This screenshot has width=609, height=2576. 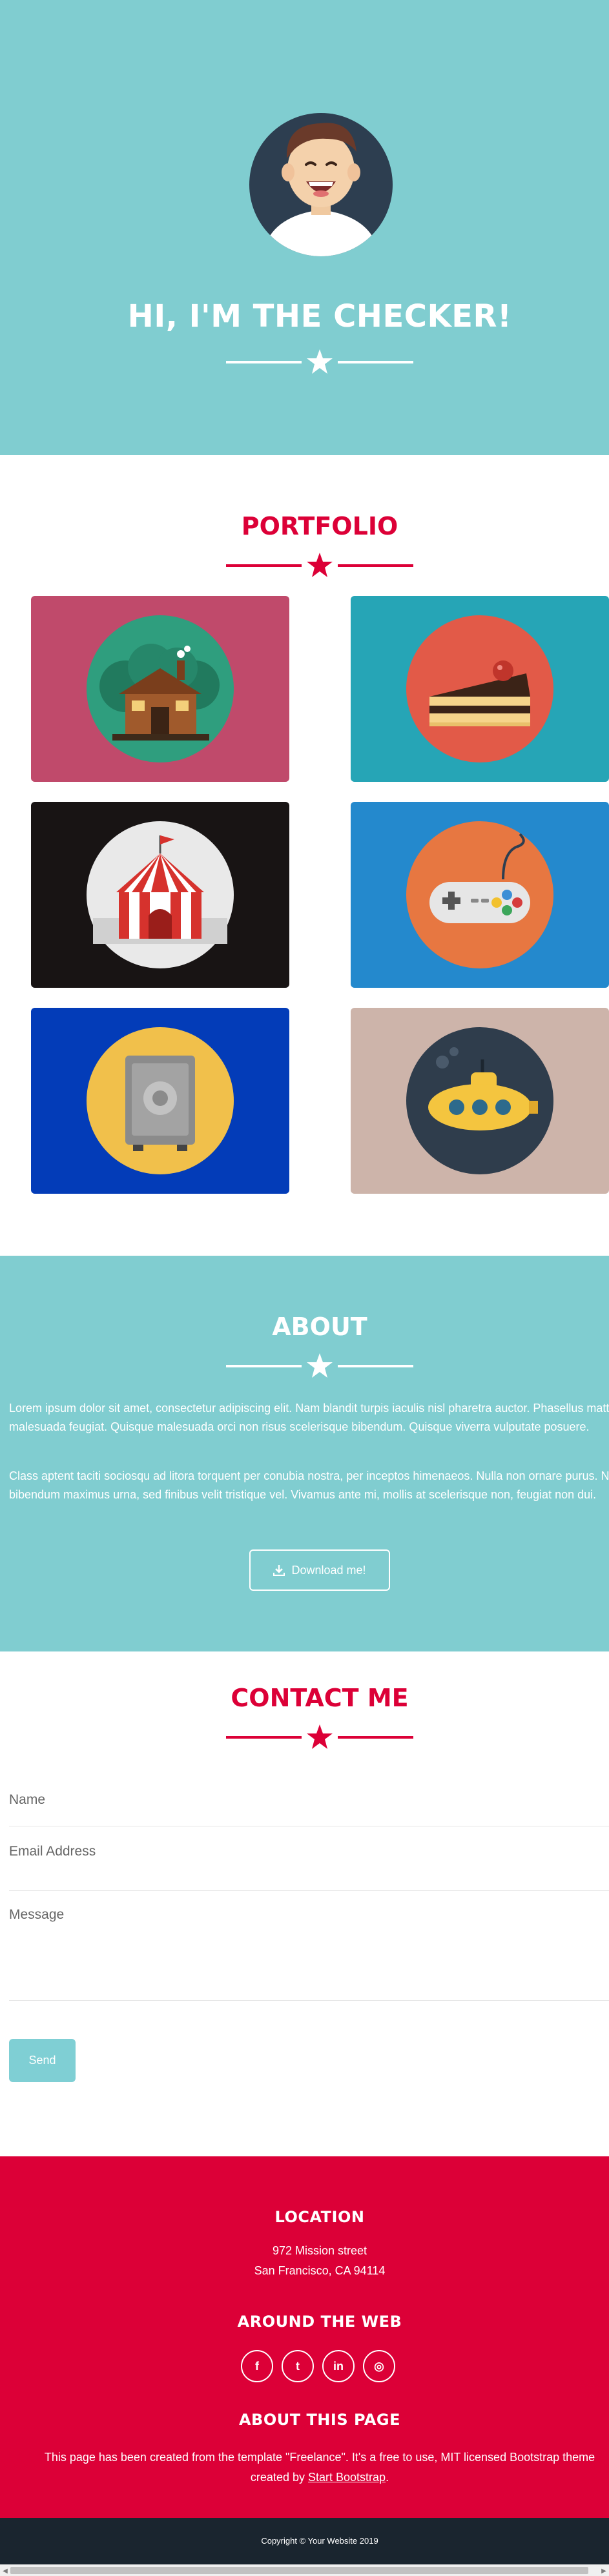 I want to click on address-line-1: 972 Mission street, so click(x=319, y=2251).